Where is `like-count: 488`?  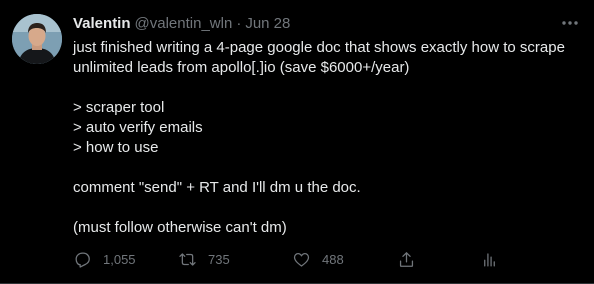 like-count: 488 is located at coordinates (333, 259).